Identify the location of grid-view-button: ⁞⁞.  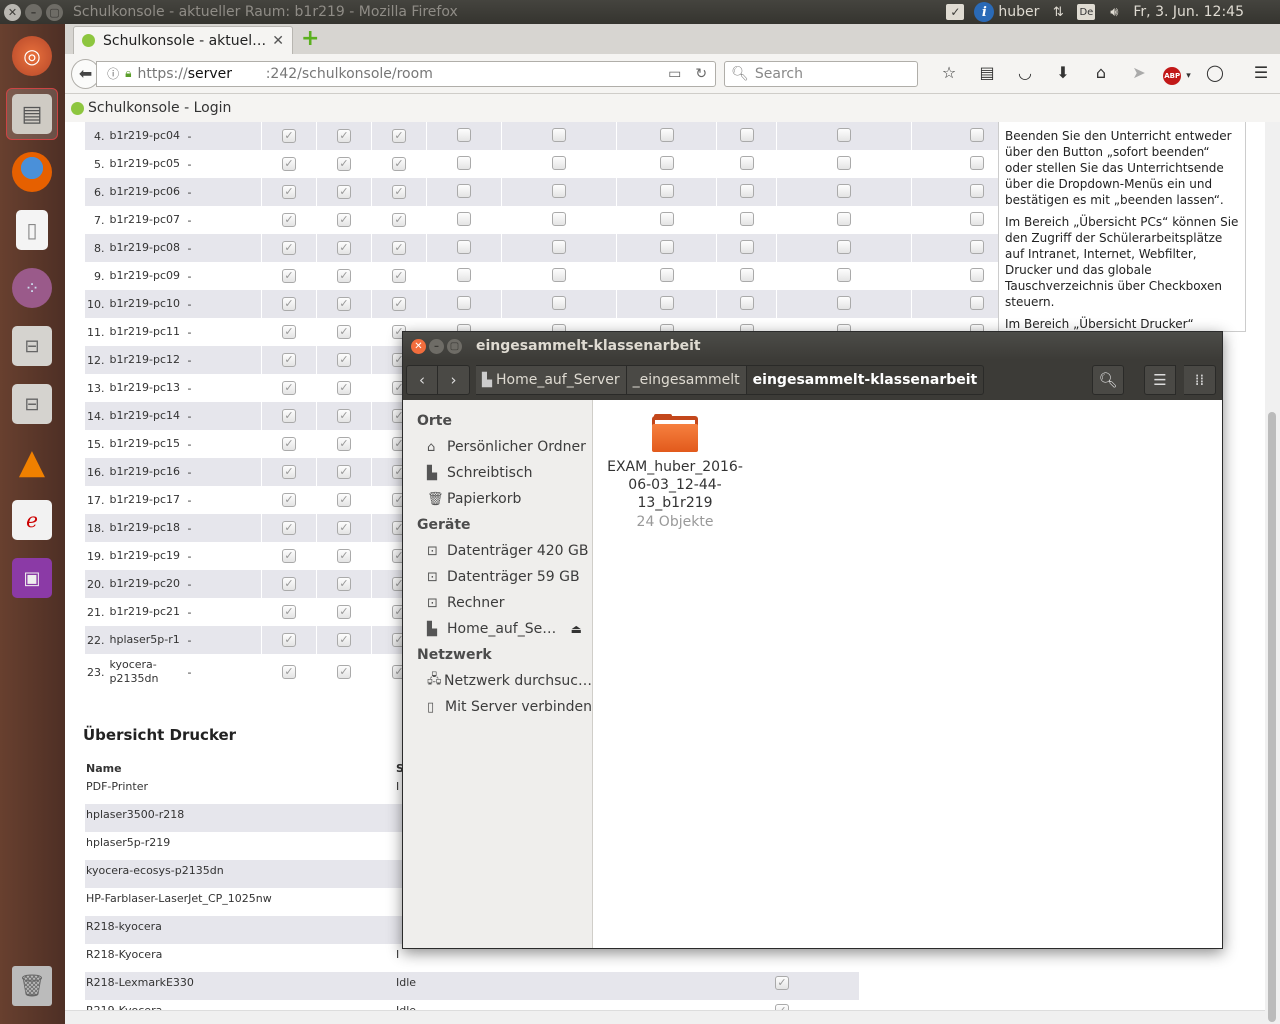
(1200, 380).